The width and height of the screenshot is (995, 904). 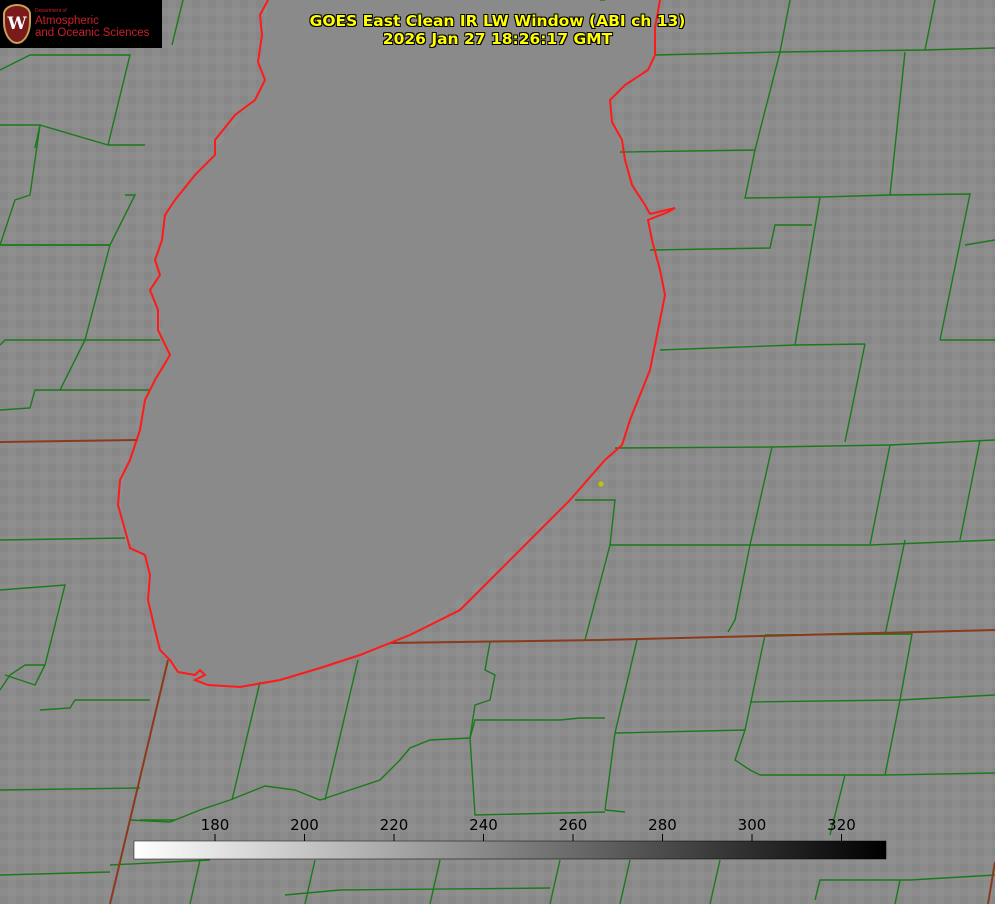 What do you see at coordinates (662, 825) in the screenshot?
I see `colorbar-tick-label: 280` at bounding box center [662, 825].